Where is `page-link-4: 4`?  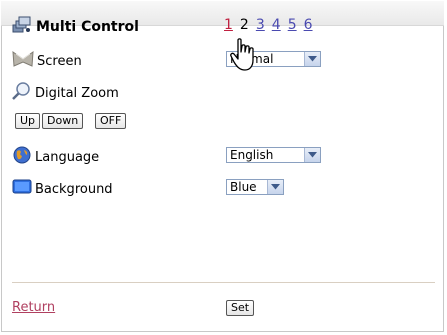
page-link-4: 4 is located at coordinates (276, 25).